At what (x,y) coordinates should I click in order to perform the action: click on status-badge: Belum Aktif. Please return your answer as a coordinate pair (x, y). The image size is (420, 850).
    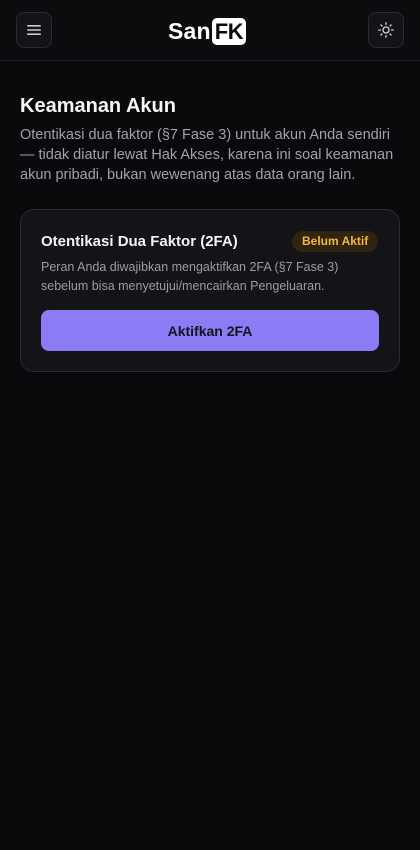
    Looking at the image, I should click on (335, 241).